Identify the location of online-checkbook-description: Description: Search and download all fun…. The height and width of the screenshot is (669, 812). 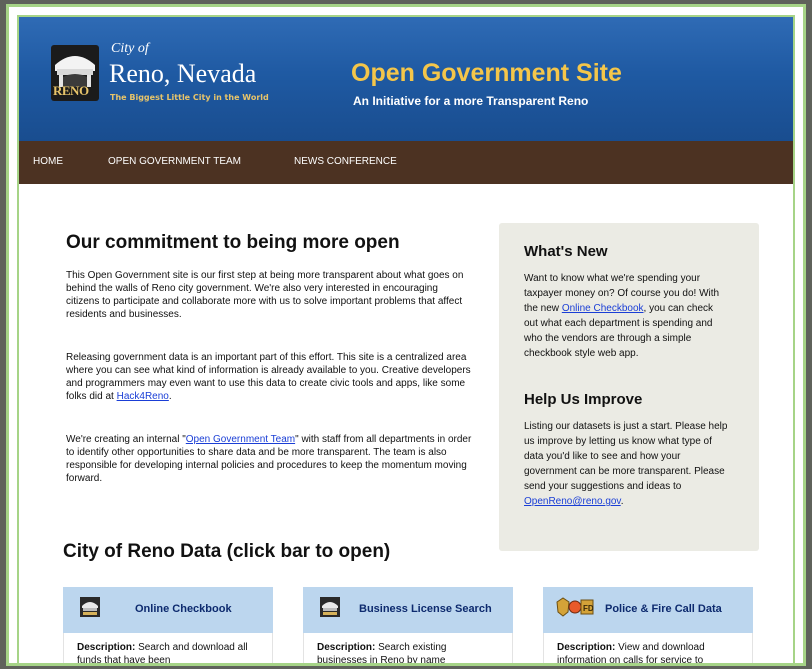
(167, 652).